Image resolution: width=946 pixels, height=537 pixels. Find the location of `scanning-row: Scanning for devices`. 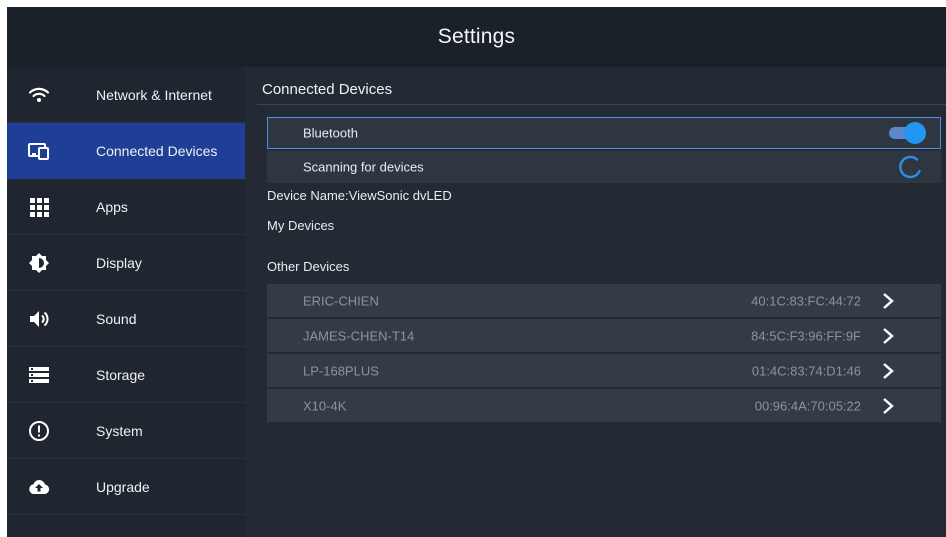

scanning-row: Scanning for devices is located at coordinates (604, 167).